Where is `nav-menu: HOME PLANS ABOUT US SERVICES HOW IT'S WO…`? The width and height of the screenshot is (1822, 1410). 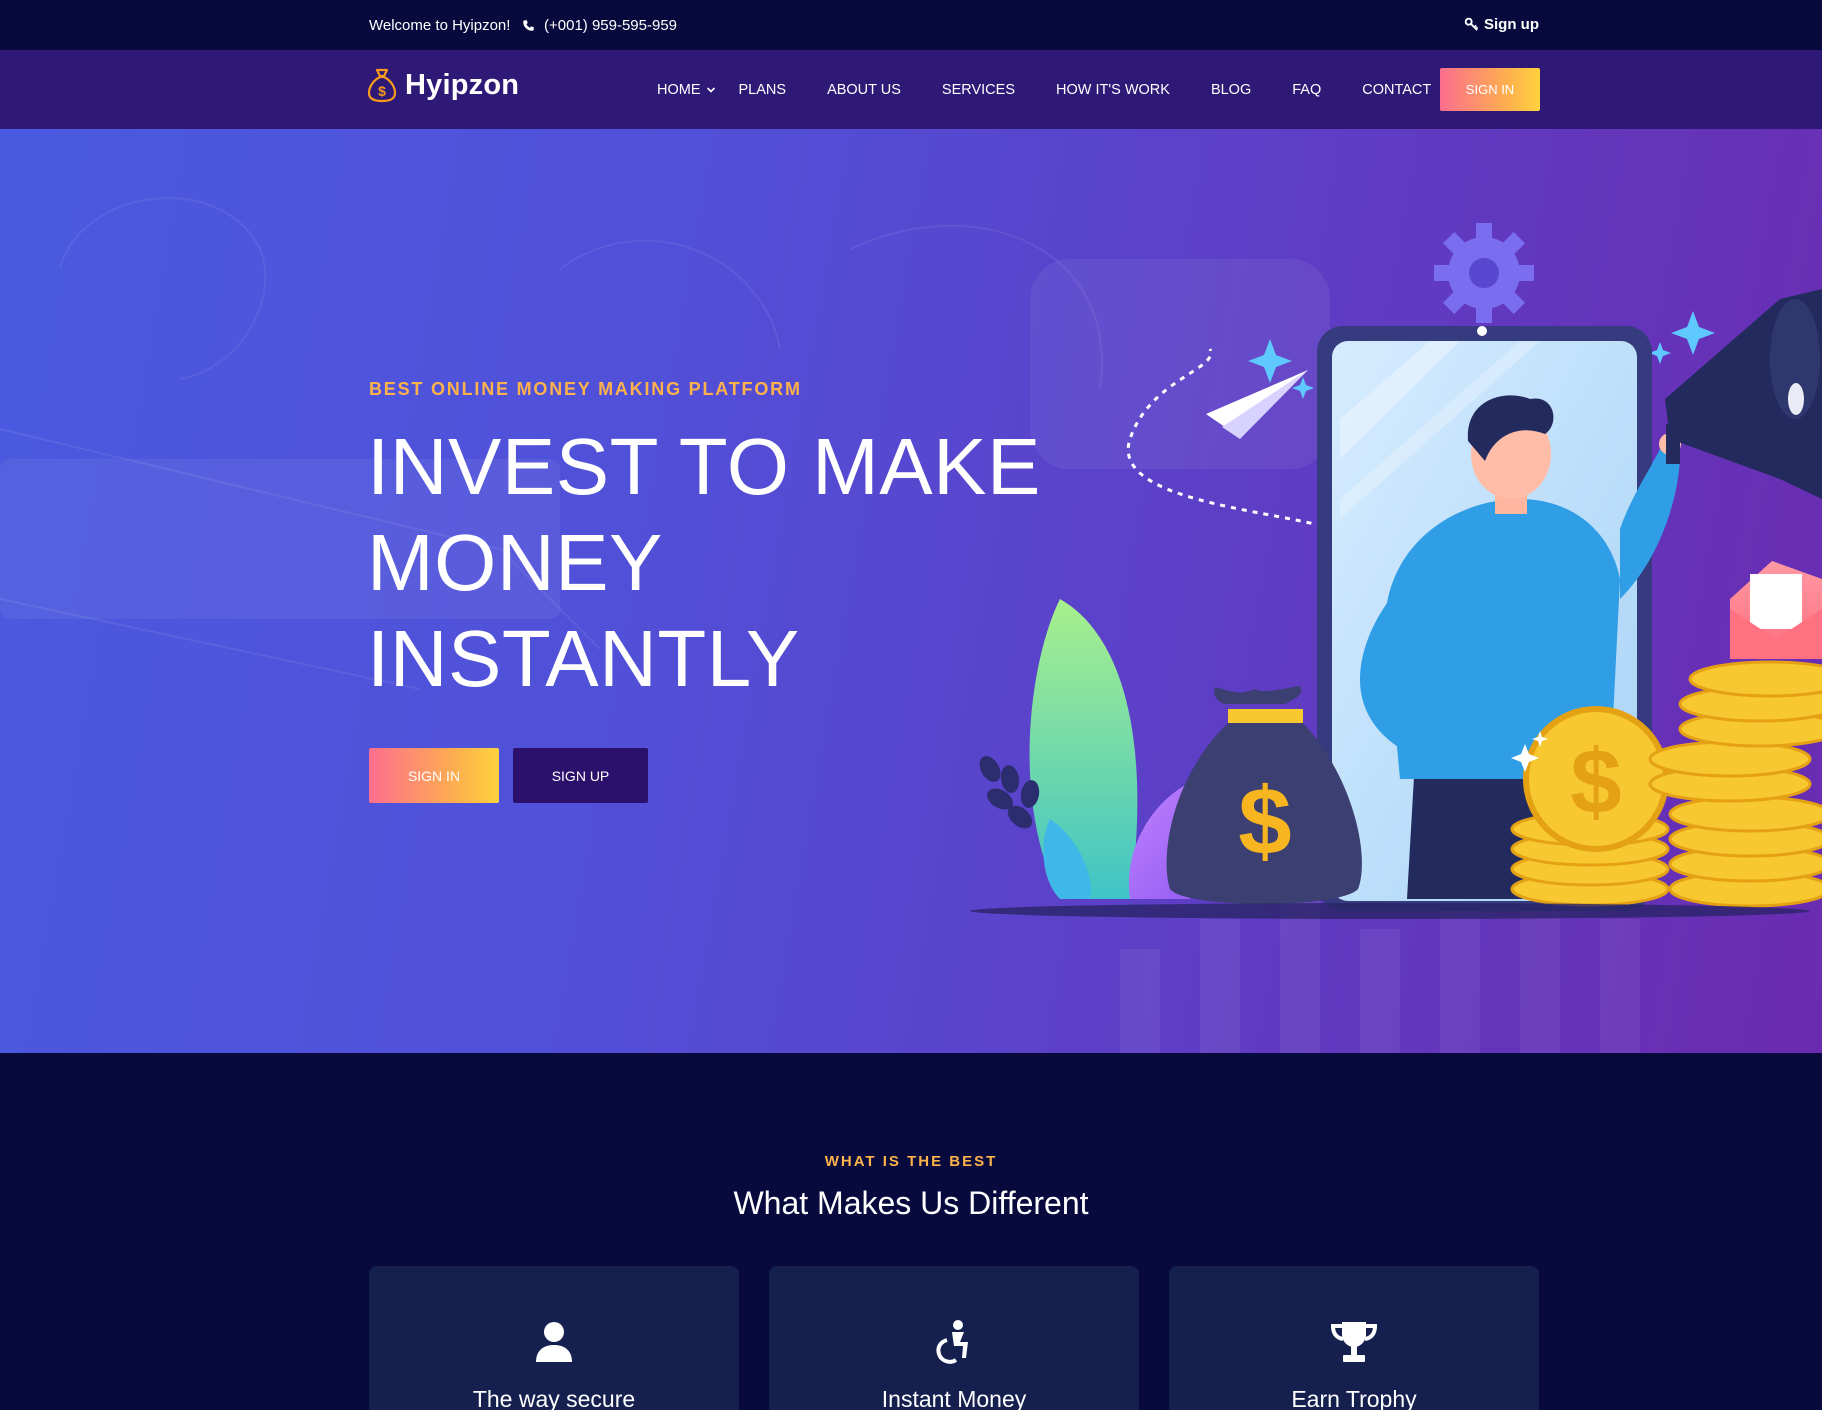 nav-menu: HOME PLANS ABOUT US SERVICES HOW IT'S WO… is located at coordinates (1064, 89).